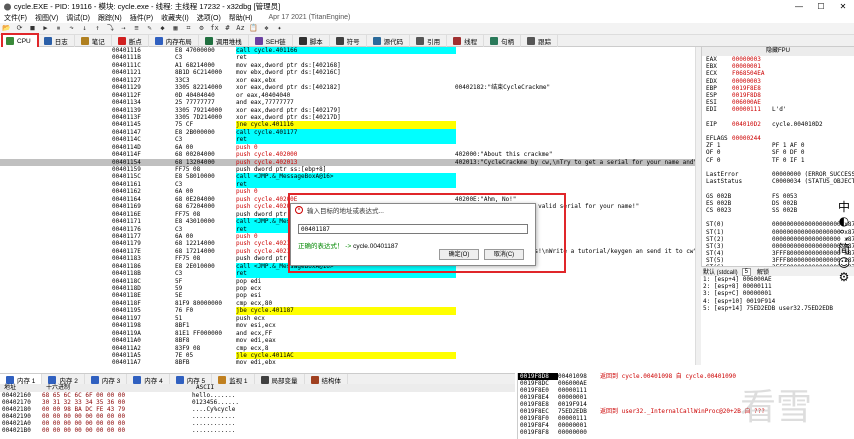 The height and width of the screenshot is (439, 854). What do you see at coordinates (844, 249) in the screenshot?
I see `ime-button: 简` at bounding box center [844, 249].